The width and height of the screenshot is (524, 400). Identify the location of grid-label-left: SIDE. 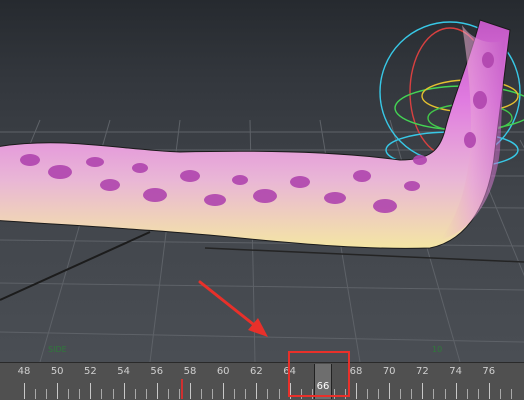
(57, 349).